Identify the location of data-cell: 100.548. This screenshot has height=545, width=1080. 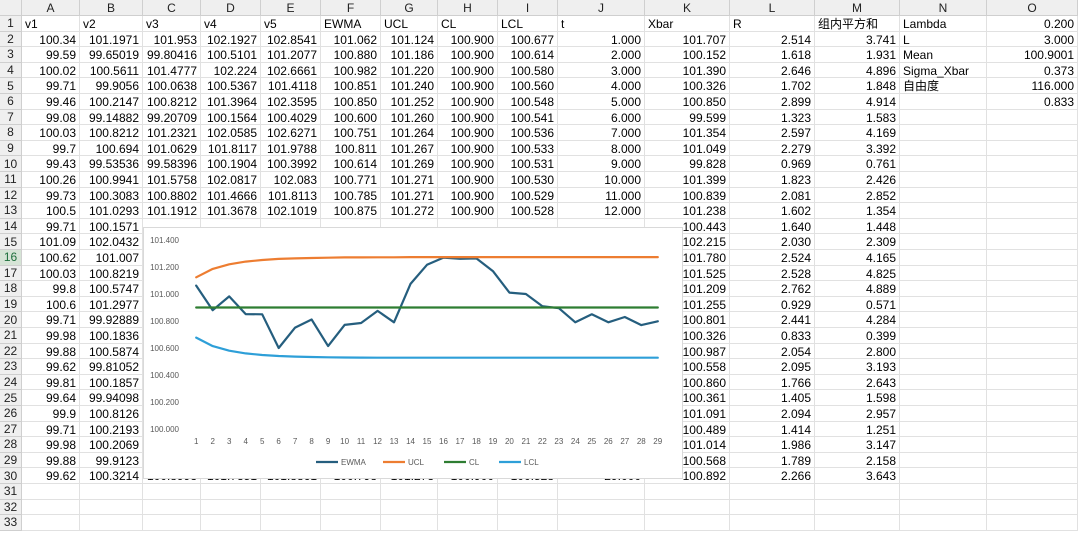
(528, 102).